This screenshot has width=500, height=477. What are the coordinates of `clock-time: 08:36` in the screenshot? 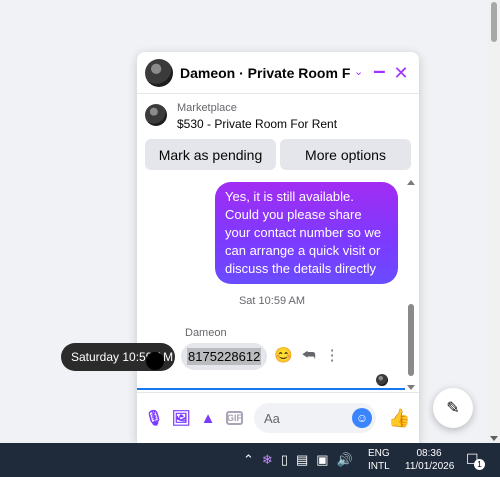 It's located at (429, 453).